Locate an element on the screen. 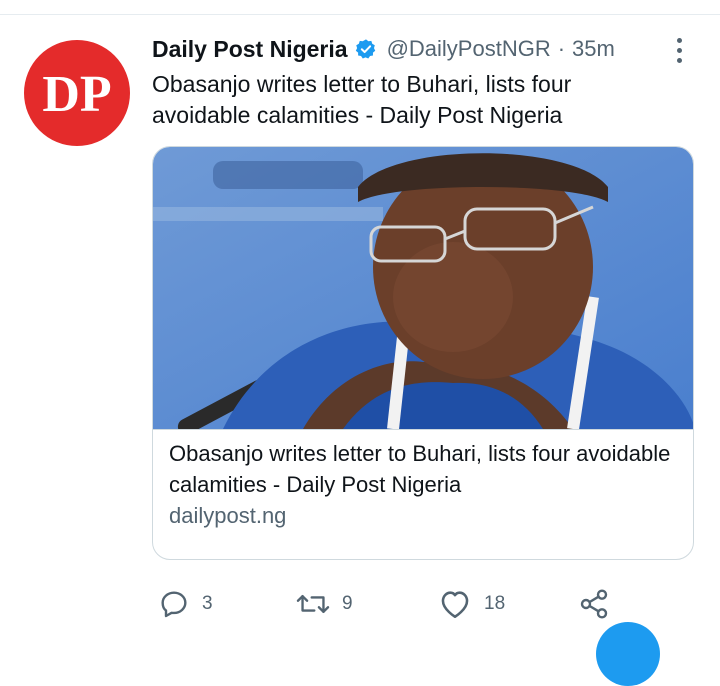 This screenshot has width=720, height=686. more-options-icon is located at coordinates (679, 50).